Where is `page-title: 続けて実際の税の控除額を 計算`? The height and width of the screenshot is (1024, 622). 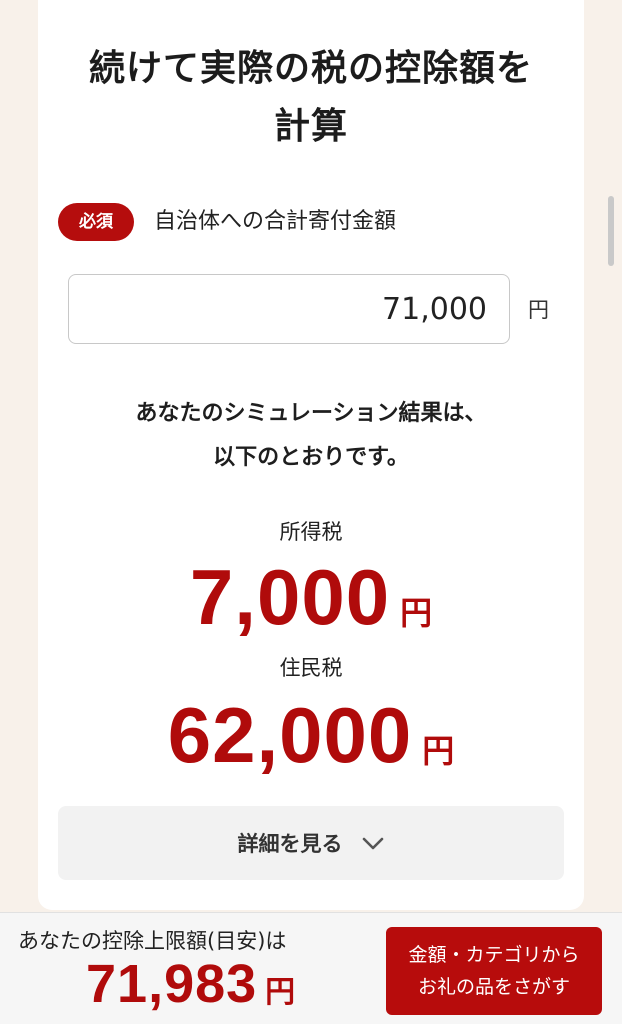
page-title: 続けて実際の税の控除額を 計算 is located at coordinates (311, 98).